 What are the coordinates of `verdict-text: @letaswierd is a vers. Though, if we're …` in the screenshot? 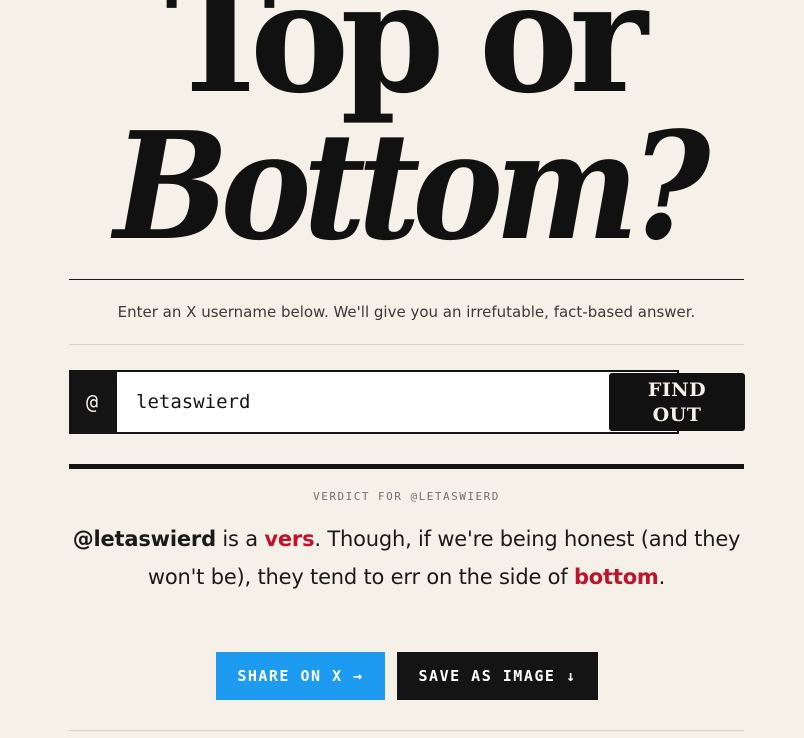 It's located at (406, 558).